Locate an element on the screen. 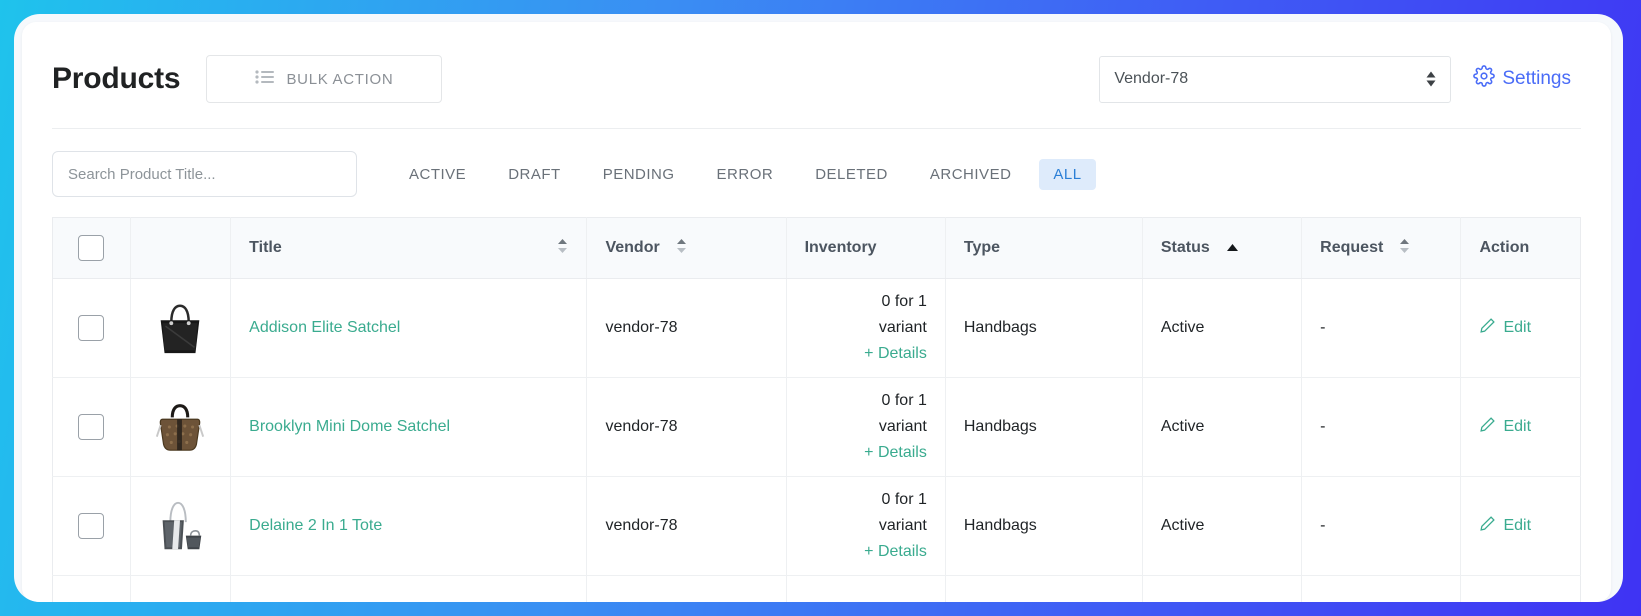  th-image is located at coordinates (181, 248).